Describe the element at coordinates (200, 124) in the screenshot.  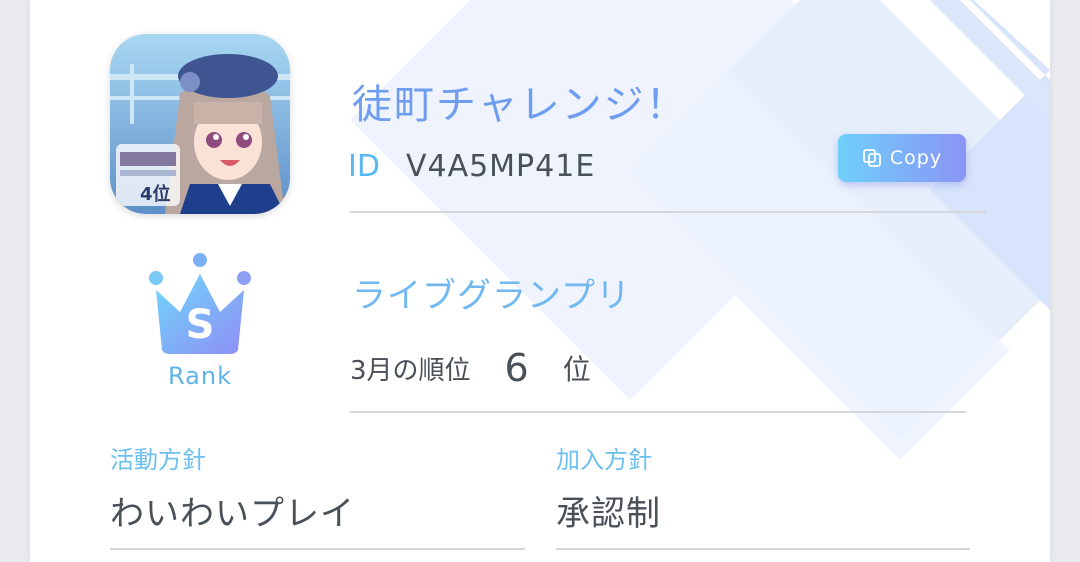
I see `clan-avatar: 4位` at that location.